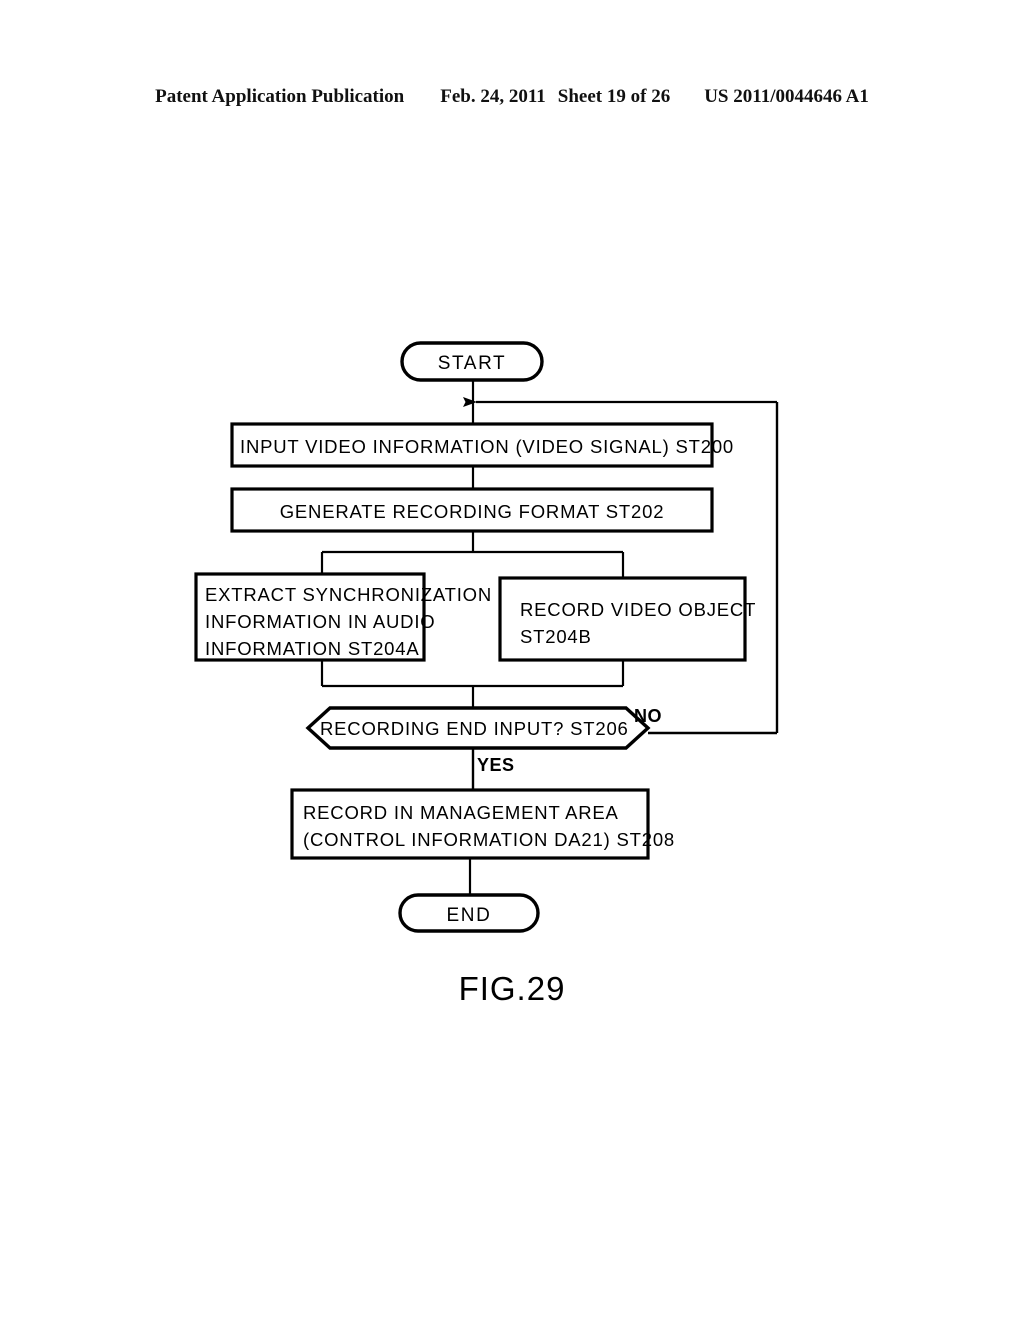  What do you see at coordinates (648, 716) in the screenshot?
I see `branch-label-no: NO` at bounding box center [648, 716].